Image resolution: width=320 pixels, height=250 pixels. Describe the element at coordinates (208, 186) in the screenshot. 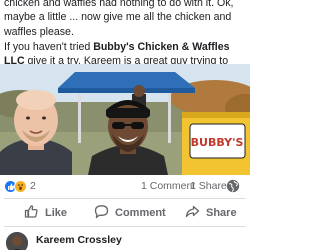

I see `share-count: 1 Share` at that location.